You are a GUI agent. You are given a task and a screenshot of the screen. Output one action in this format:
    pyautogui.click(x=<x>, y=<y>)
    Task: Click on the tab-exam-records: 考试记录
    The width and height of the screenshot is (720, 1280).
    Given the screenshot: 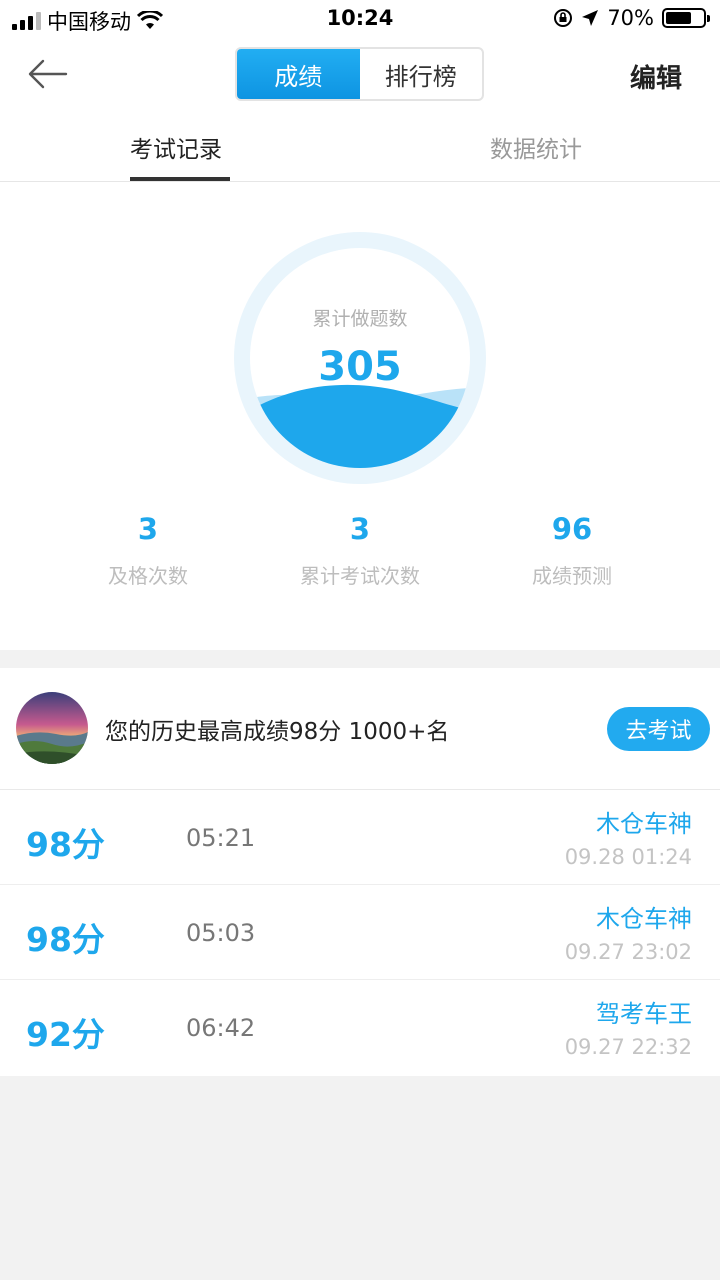 What is the action you would take?
    pyautogui.click(x=176, y=147)
    